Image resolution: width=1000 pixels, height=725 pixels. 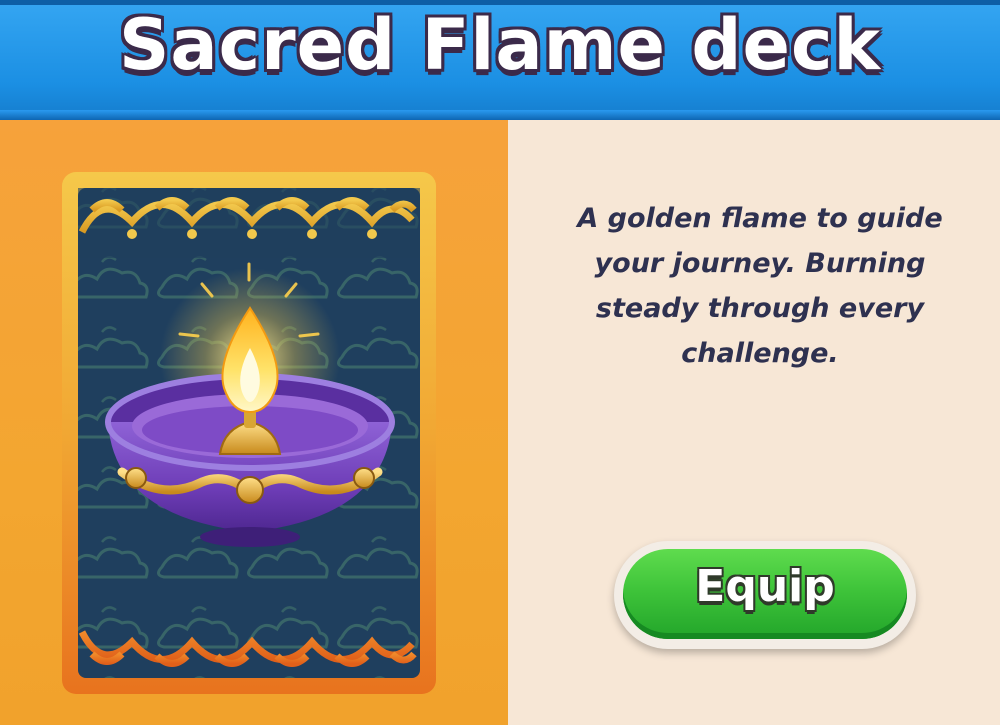 I want to click on equip-button-face: Equip, so click(x=765, y=594).